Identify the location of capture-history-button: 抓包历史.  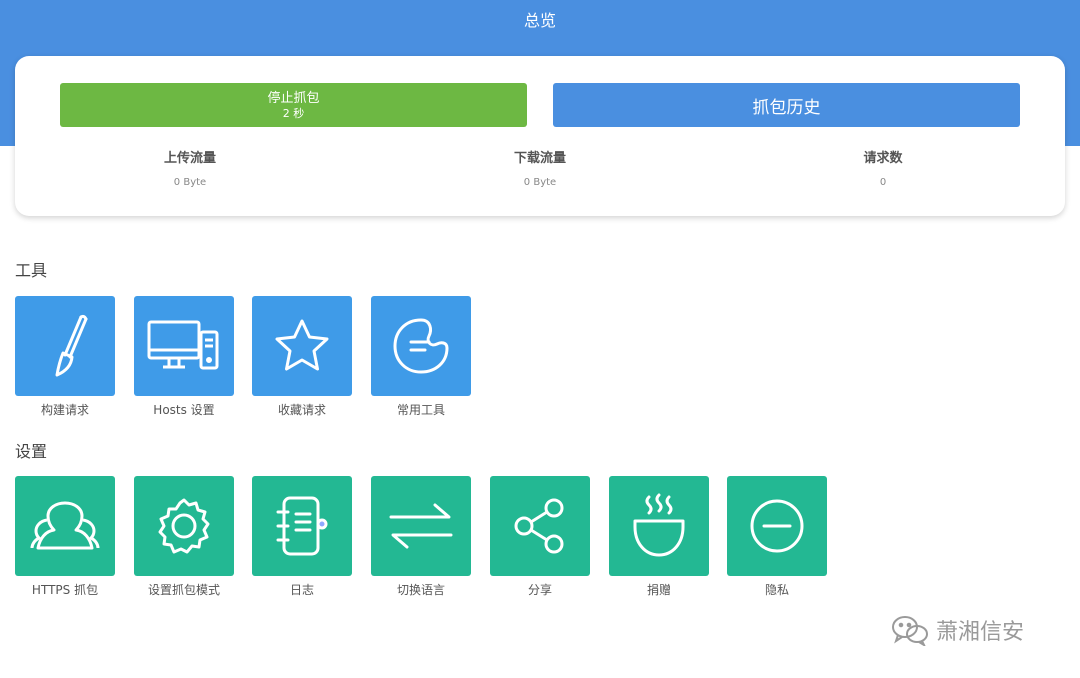
(786, 105).